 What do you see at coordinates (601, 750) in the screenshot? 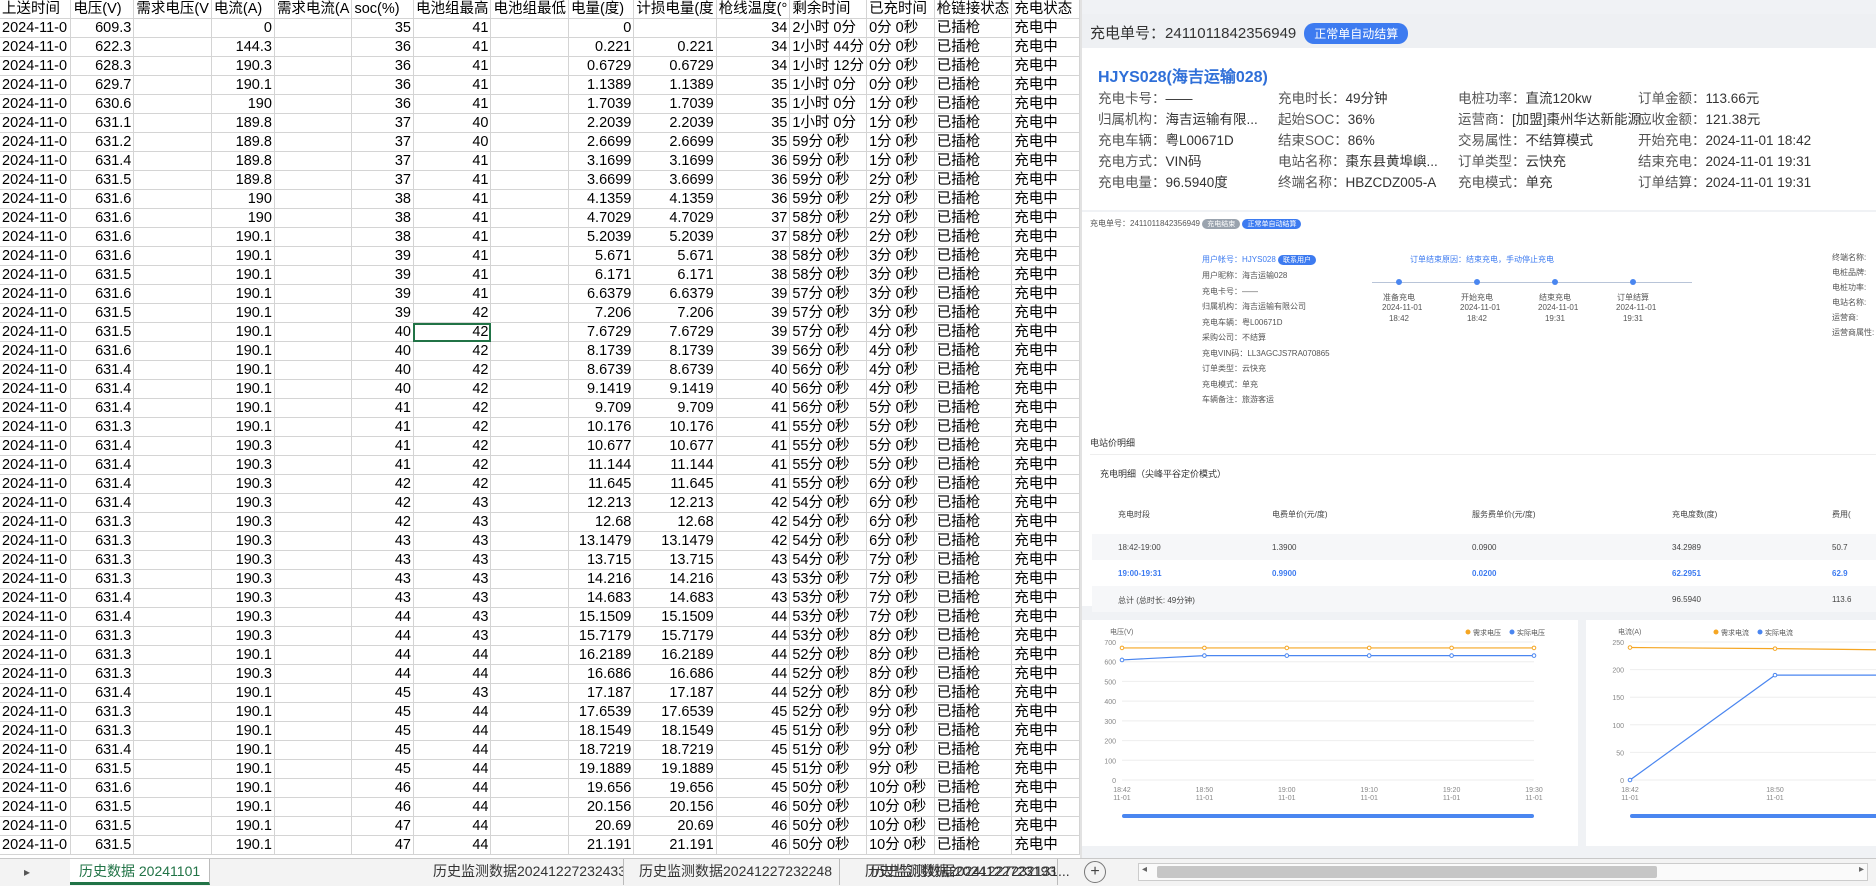
I see `cell: 18.7219` at bounding box center [601, 750].